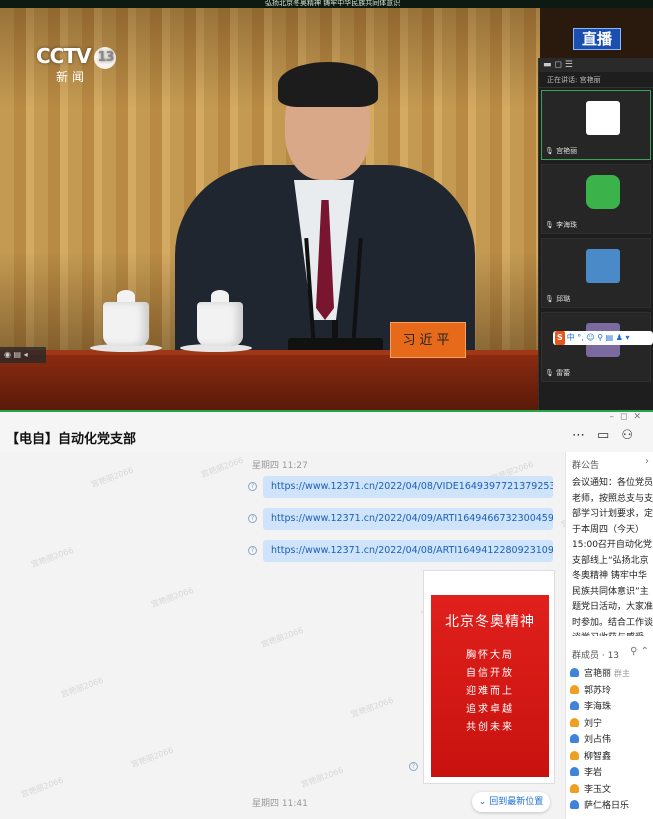 The width and height of the screenshot is (653, 819). I want to click on input-method-toolbar: S中 °, ☺ ⚲ ▤ ♟ ▾, so click(603, 338).